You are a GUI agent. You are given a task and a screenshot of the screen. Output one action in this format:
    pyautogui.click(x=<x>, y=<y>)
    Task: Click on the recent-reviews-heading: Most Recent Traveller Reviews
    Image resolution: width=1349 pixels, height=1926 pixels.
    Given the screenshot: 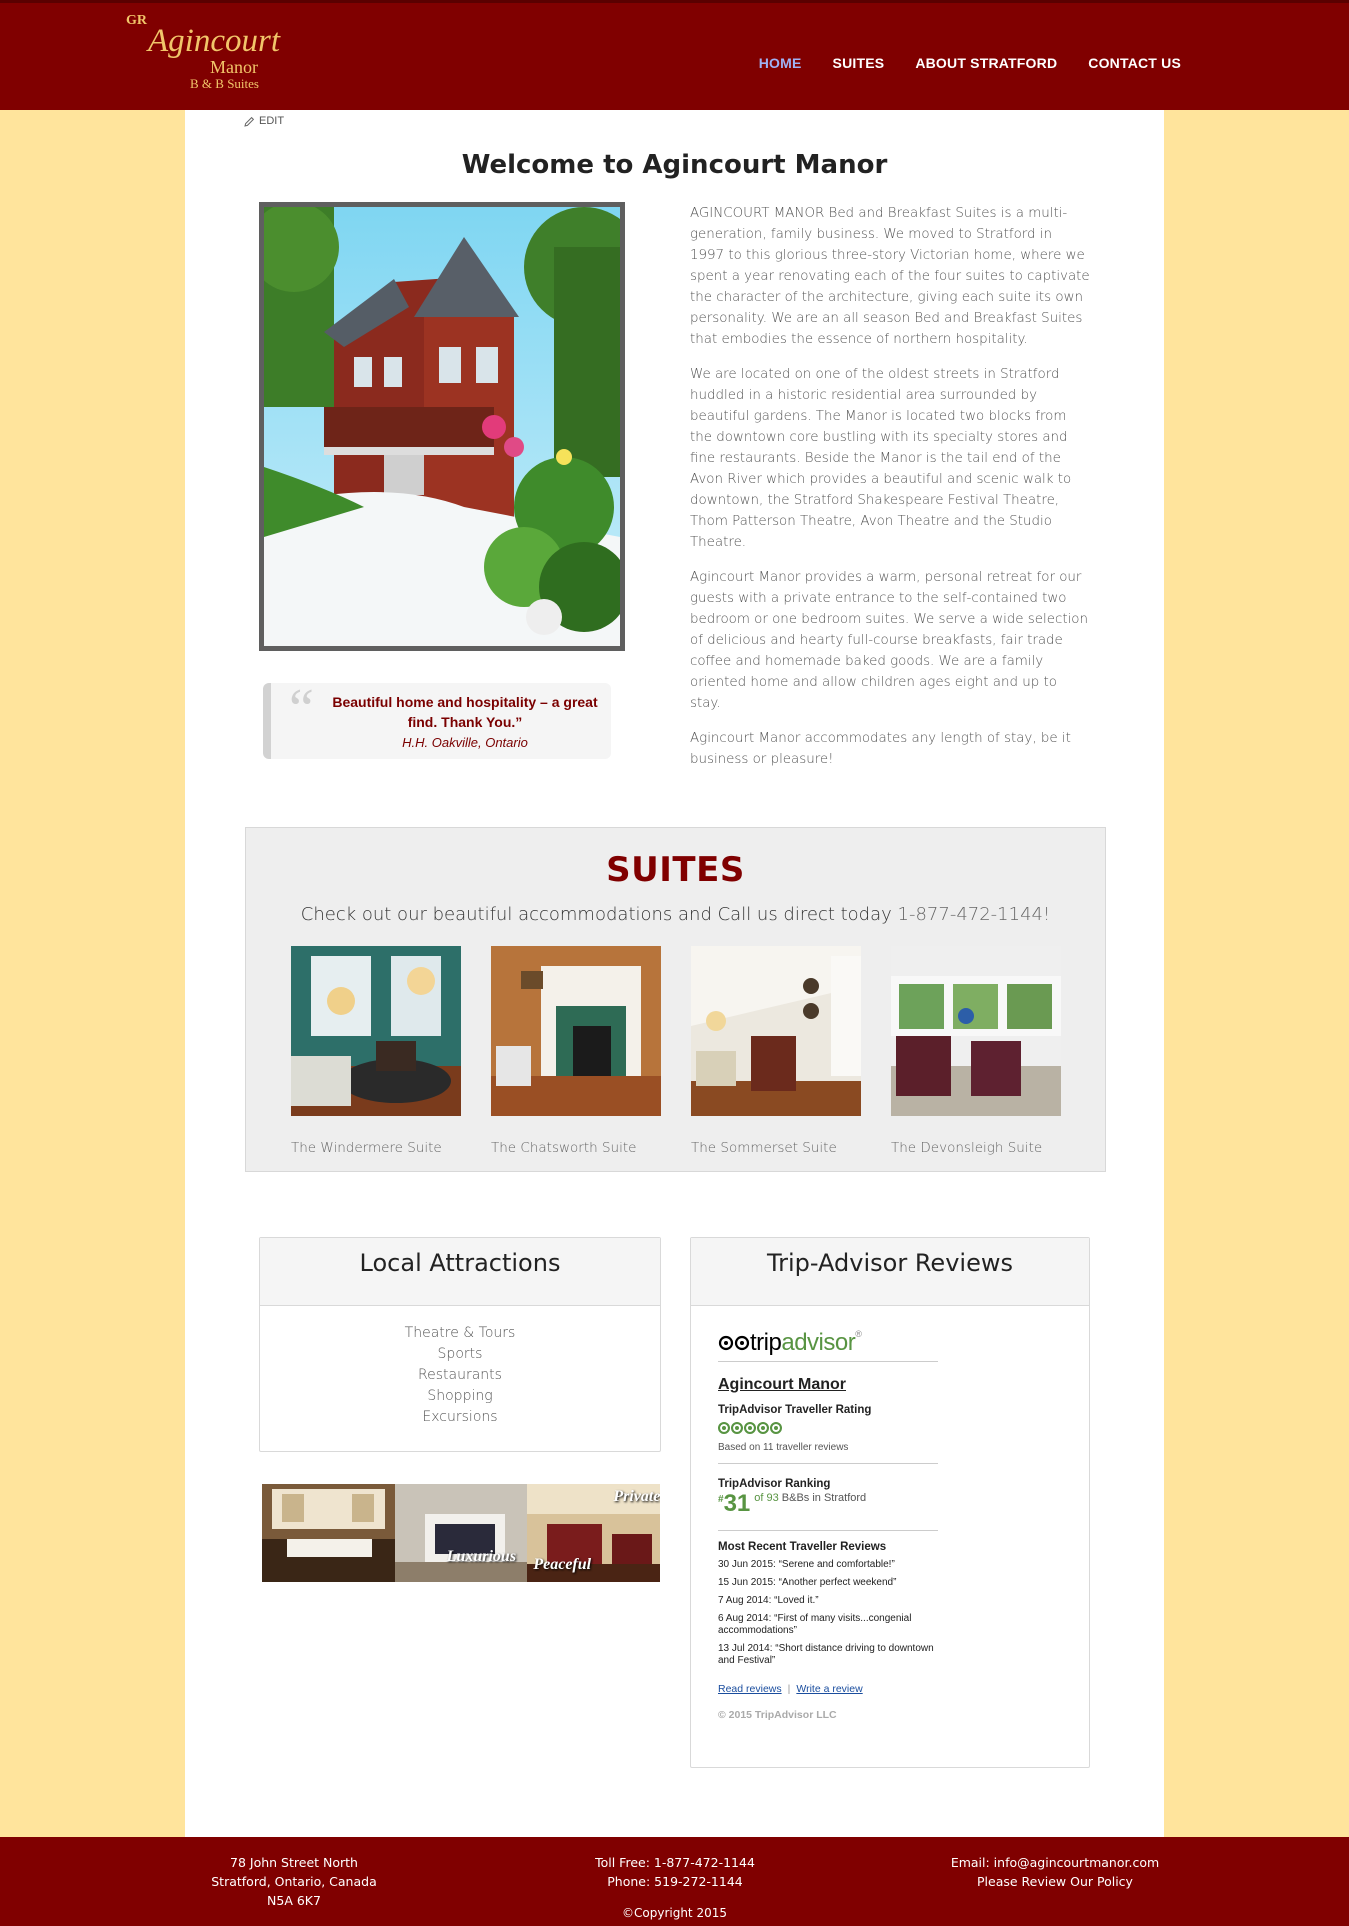 What is the action you would take?
    pyautogui.click(x=802, y=1547)
    